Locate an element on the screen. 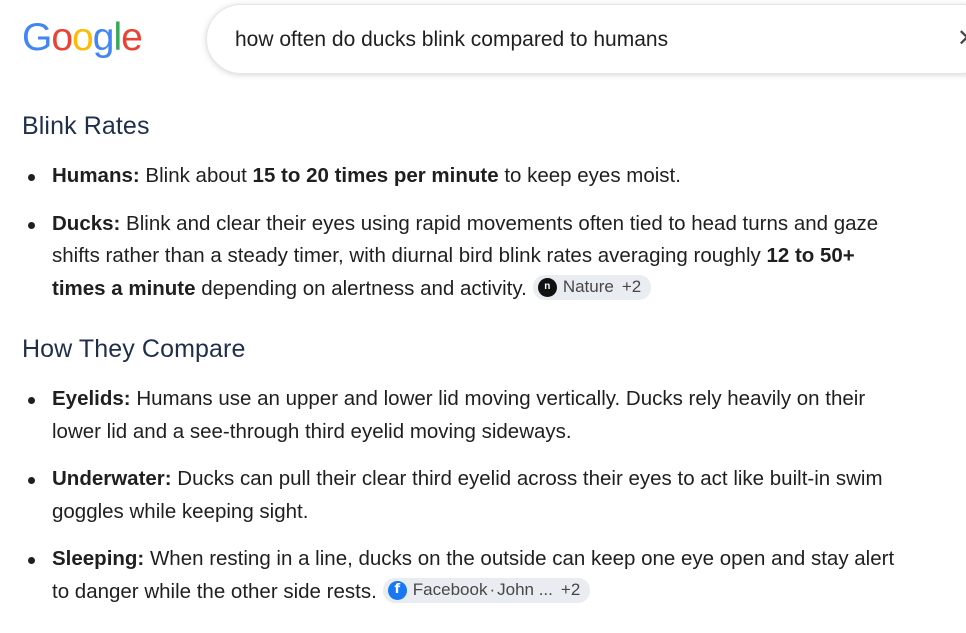  item-label: Ducks: is located at coordinates (86, 223).